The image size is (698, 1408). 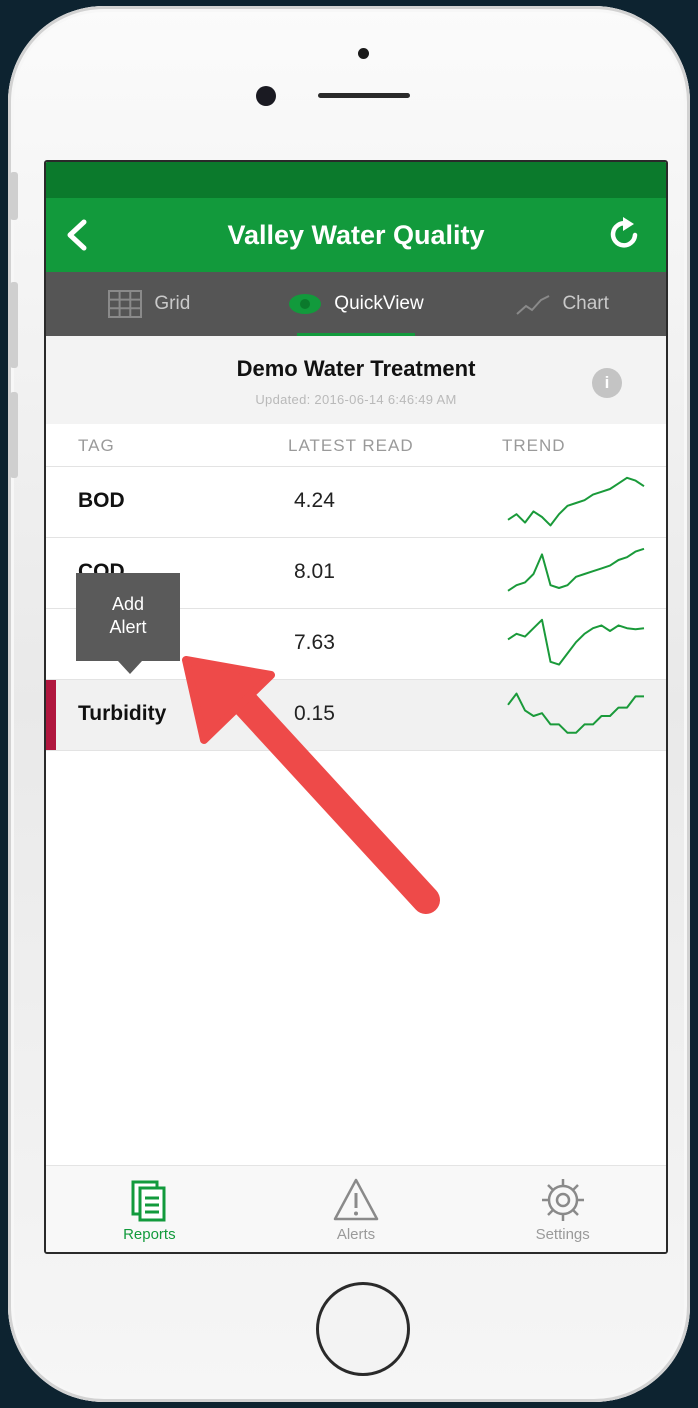 What do you see at coordinates (311, 785) in the screenshot?
I see `annotation-arrow` at bounding box center [311, 785].